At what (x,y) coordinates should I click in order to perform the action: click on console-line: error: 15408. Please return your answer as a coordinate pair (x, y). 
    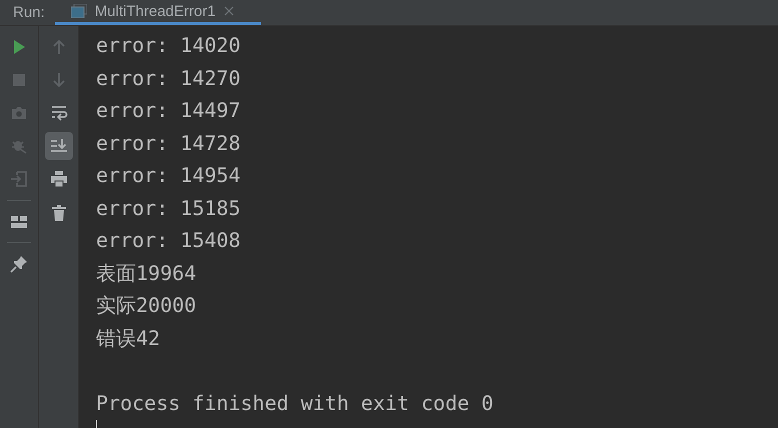
    Looking at the image, I should click on (169, 240).